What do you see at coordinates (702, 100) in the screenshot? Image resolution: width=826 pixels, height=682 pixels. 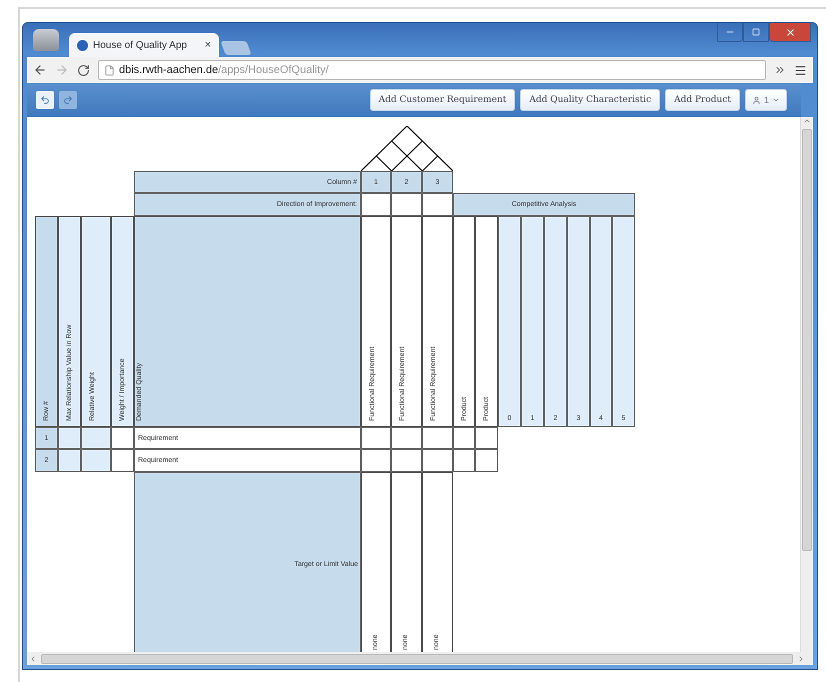 I see `toolbar-button: Add Product` at bounding box center [702, 100].